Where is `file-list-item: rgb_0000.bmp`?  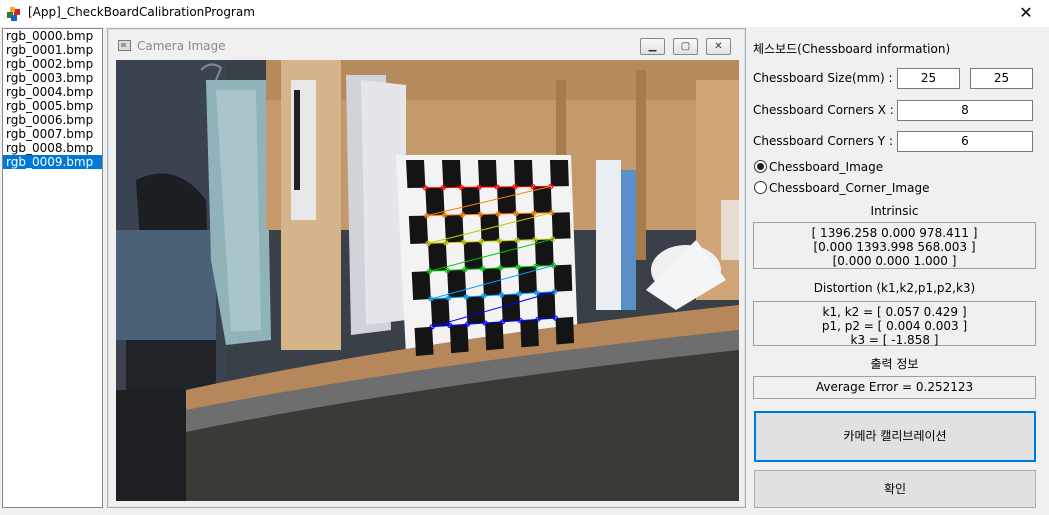
file-list-item: rgb_0000.bmp is located at coordinates (52, 36).